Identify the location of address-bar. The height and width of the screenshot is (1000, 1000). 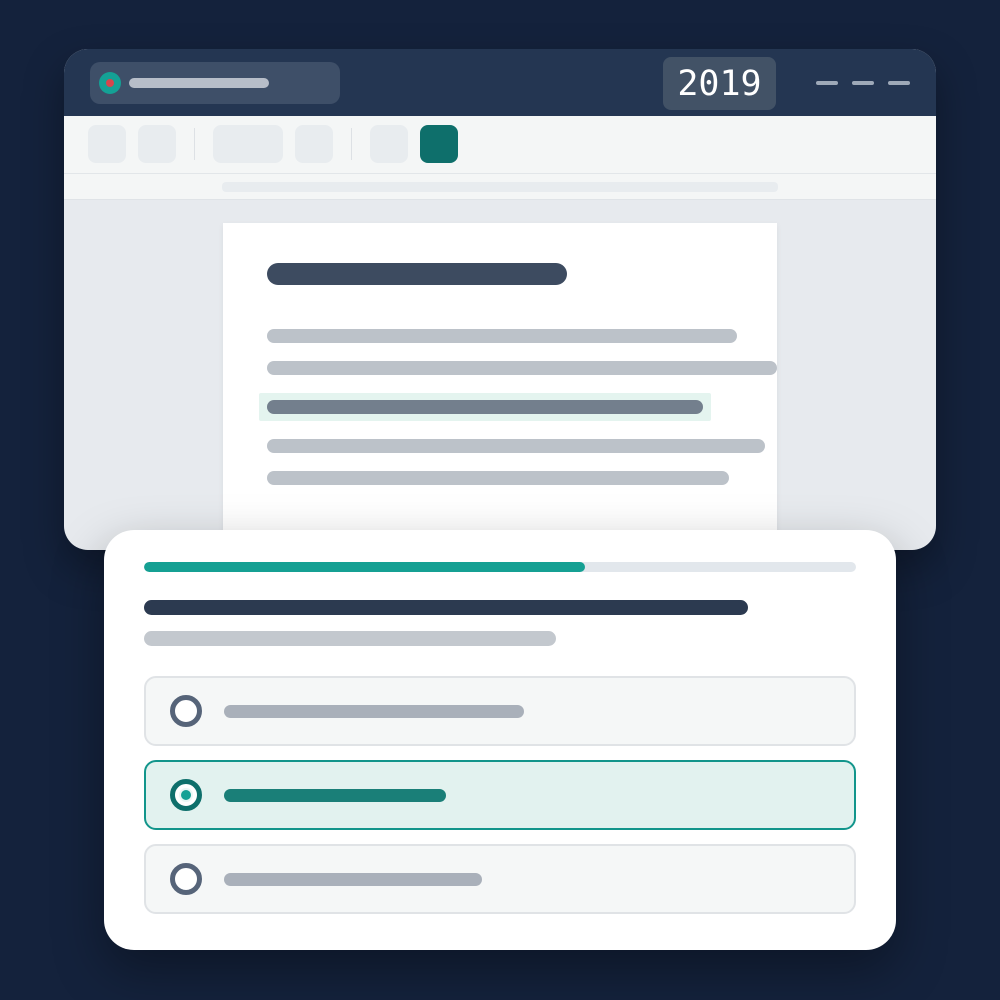
(215, 83).